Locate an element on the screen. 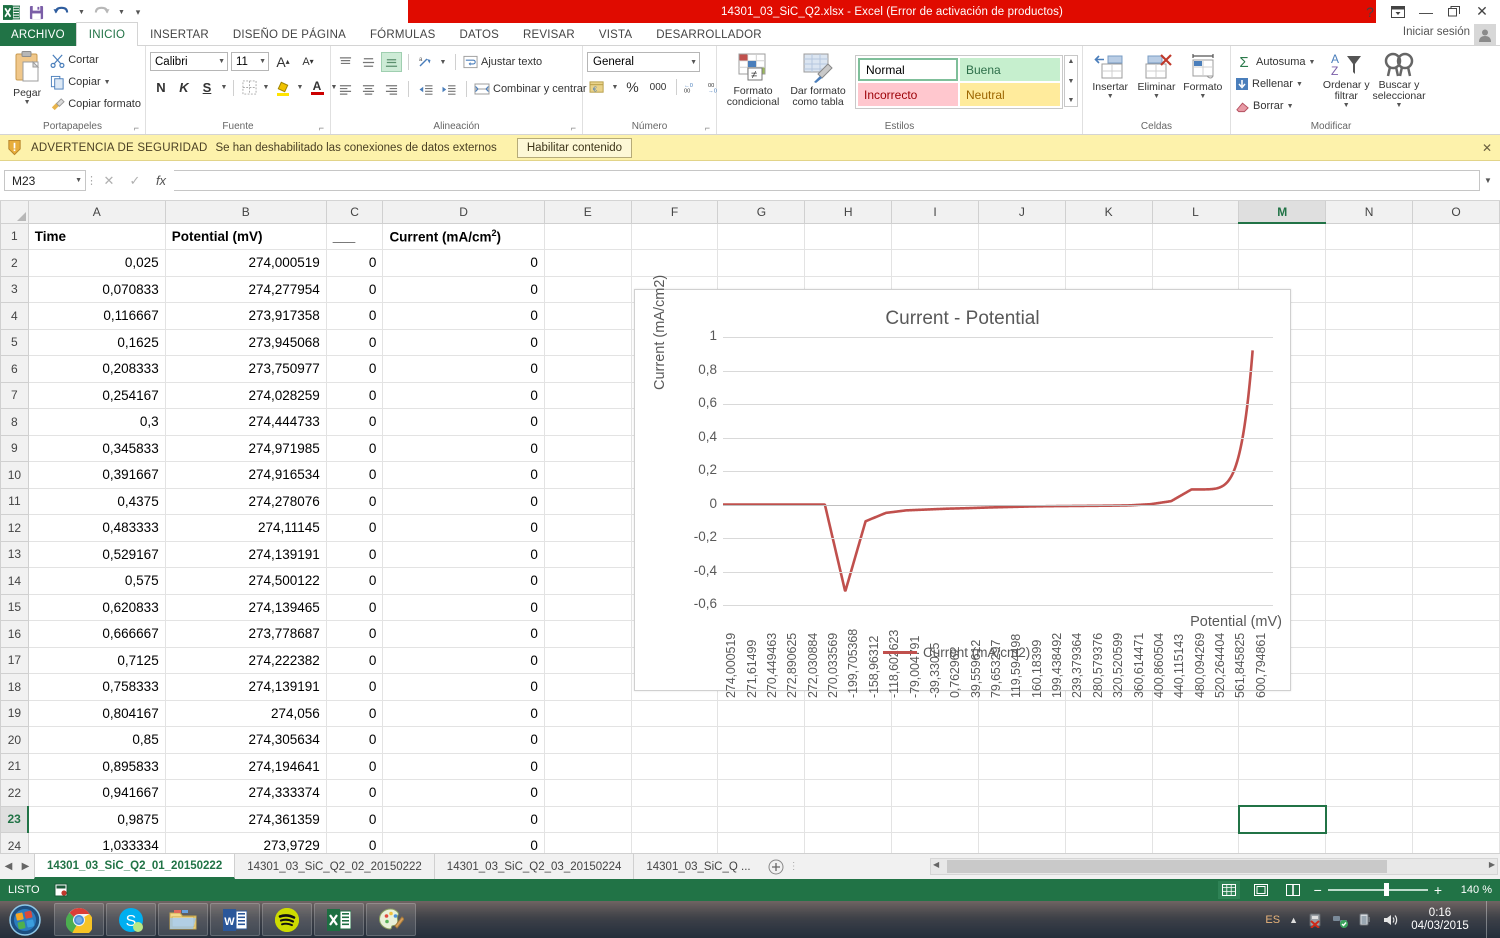  cell-o1 is located at coordinates (1456, 236).